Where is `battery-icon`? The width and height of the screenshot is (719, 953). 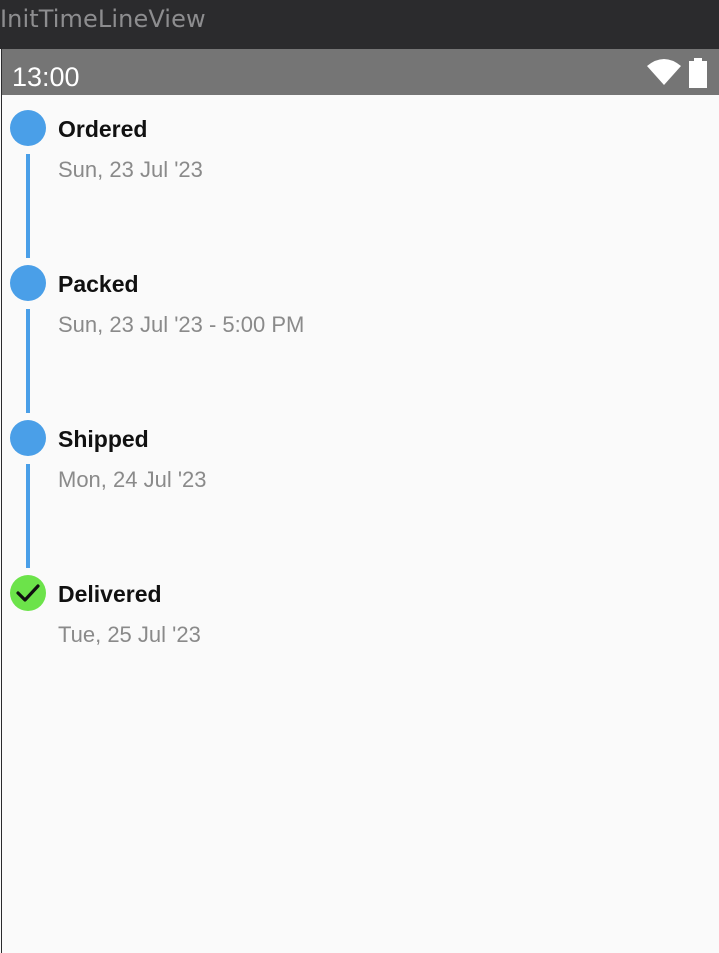 battery-icon is located at coordinates (698, 75).